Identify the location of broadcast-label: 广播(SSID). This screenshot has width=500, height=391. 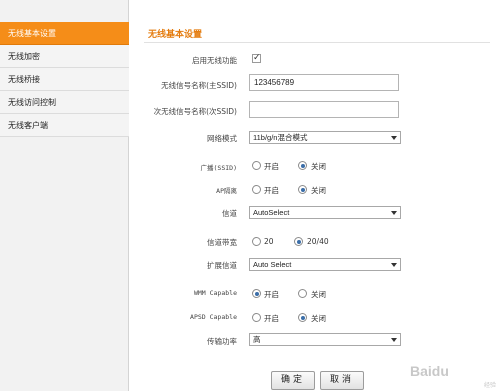
(218, 168).